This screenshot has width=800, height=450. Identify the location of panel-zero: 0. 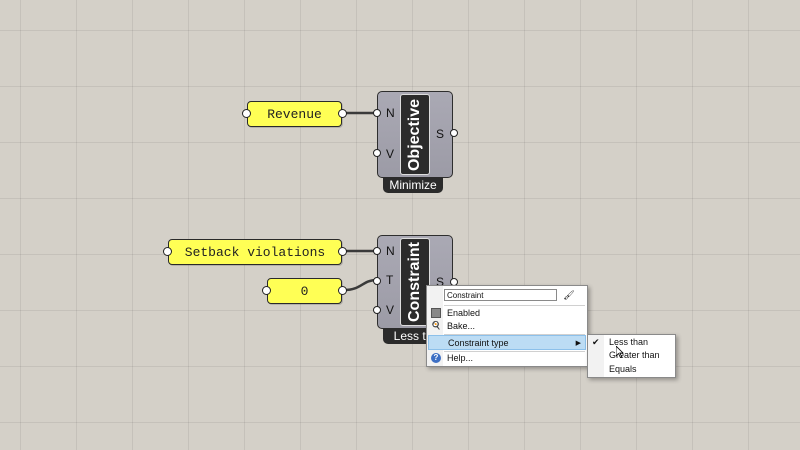
(304, 291).